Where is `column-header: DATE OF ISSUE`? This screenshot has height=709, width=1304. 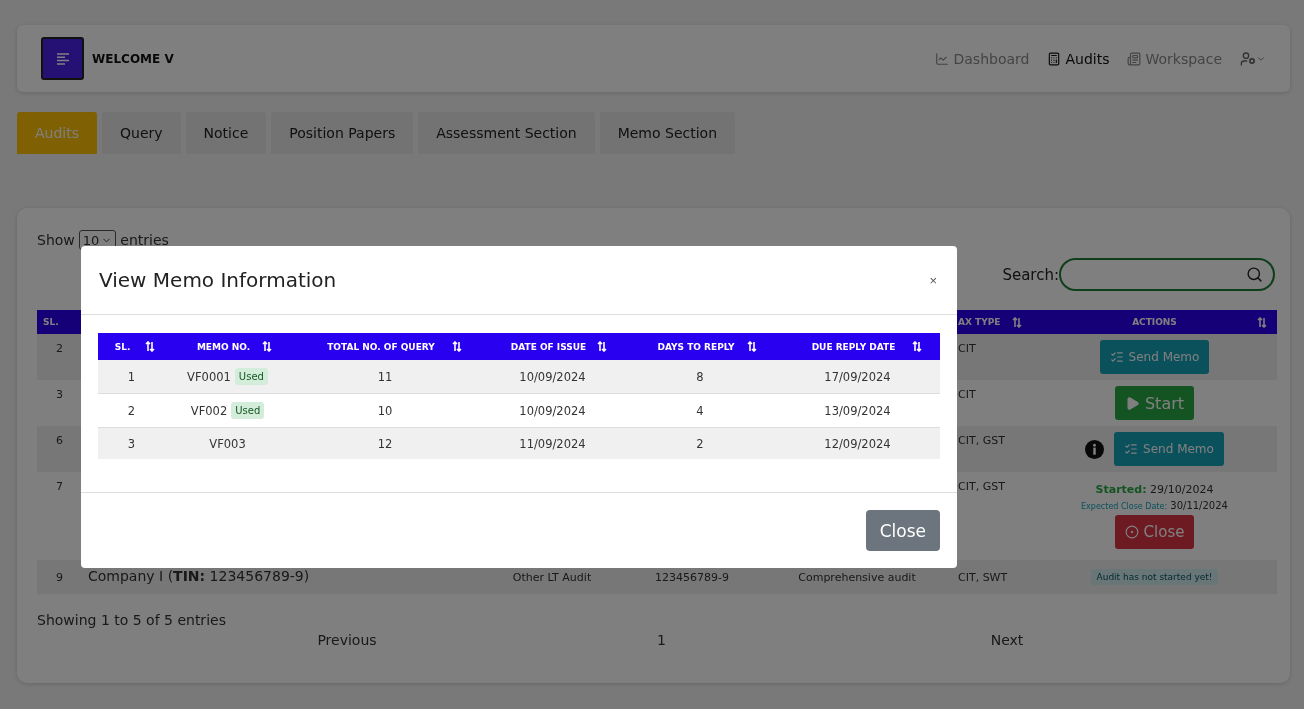 column-header: DATE OF ISSUE is located at coordinates (552, 346).